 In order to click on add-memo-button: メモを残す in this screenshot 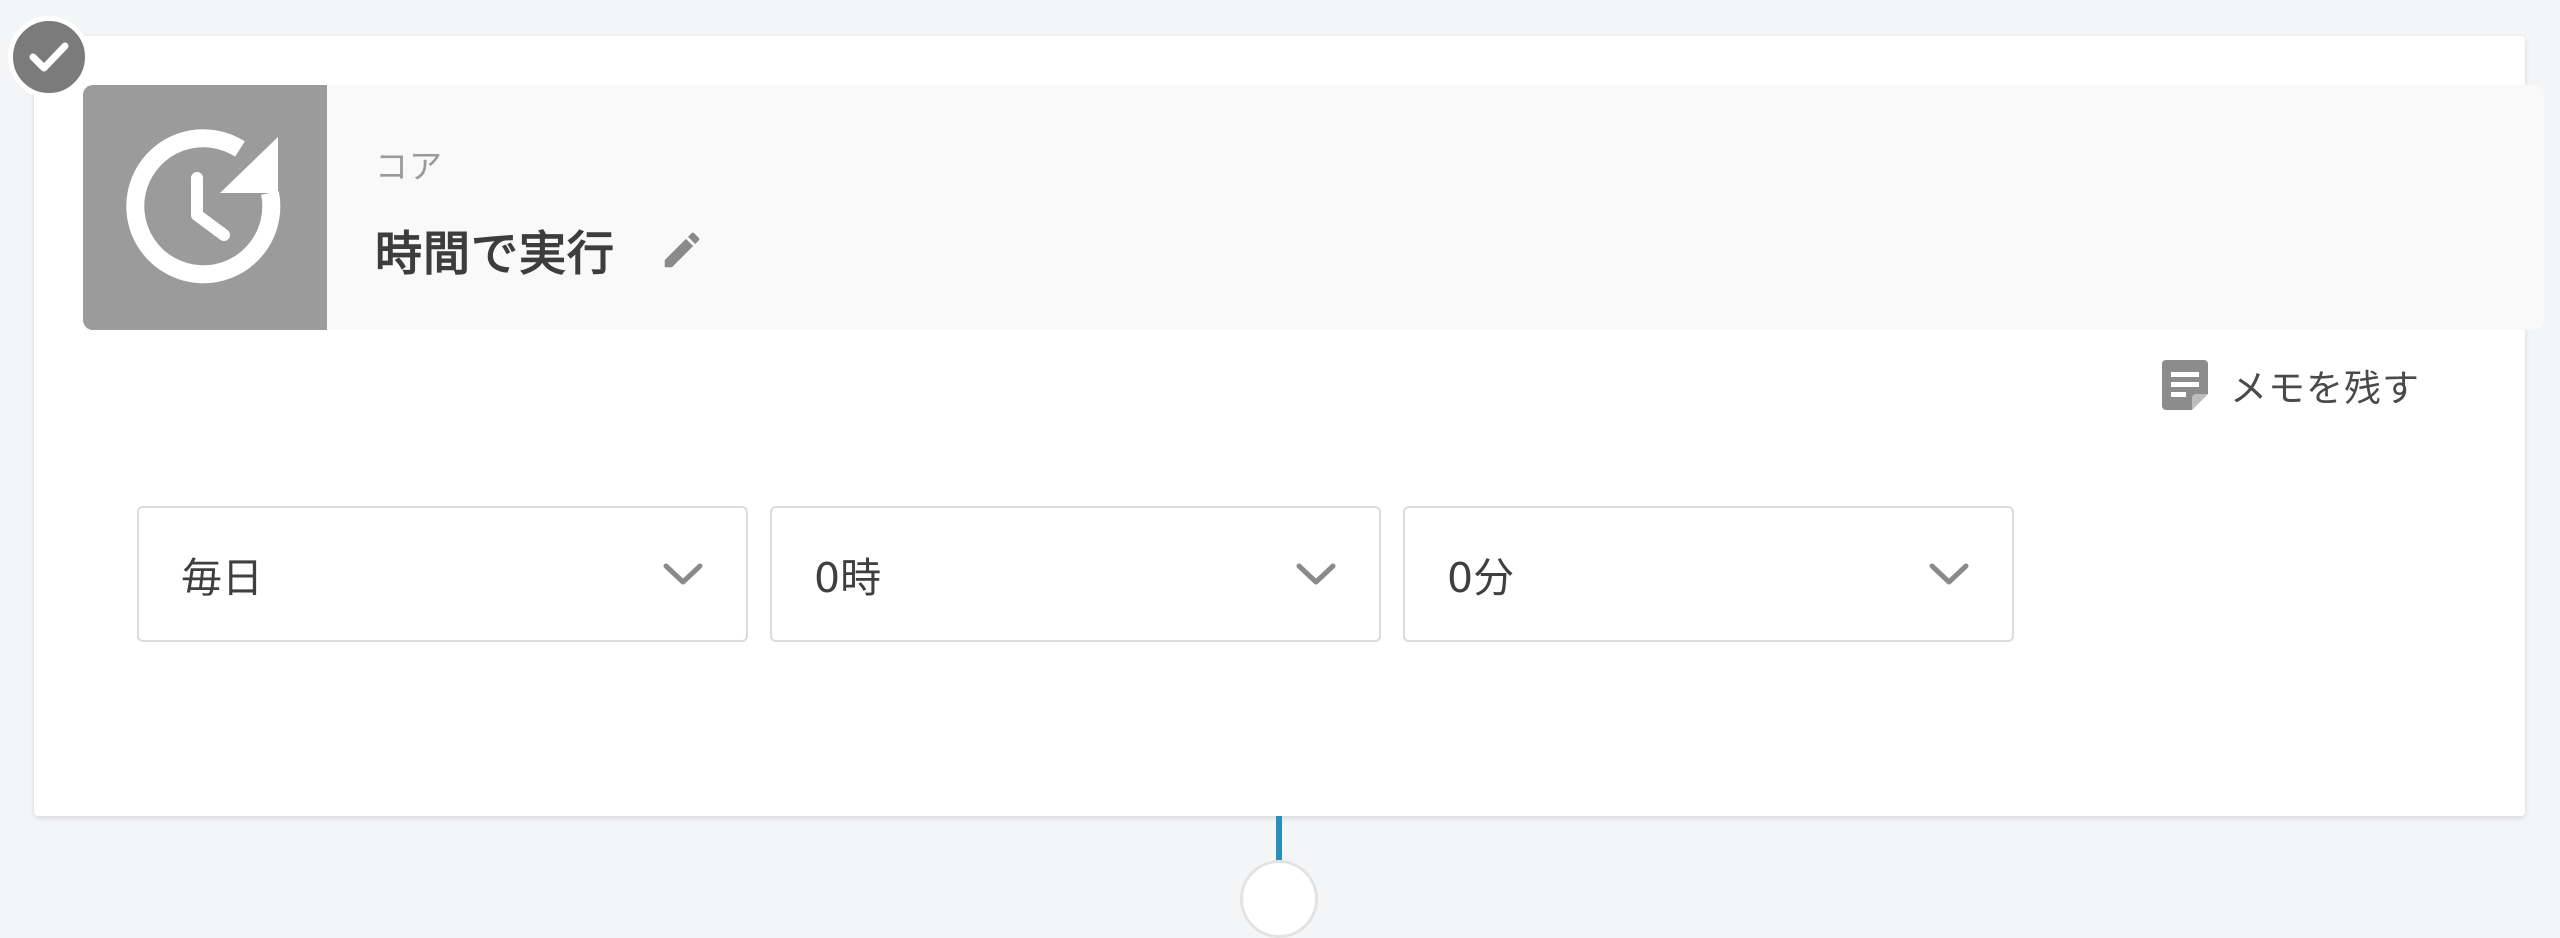, I will do `click(2291, 385)`.